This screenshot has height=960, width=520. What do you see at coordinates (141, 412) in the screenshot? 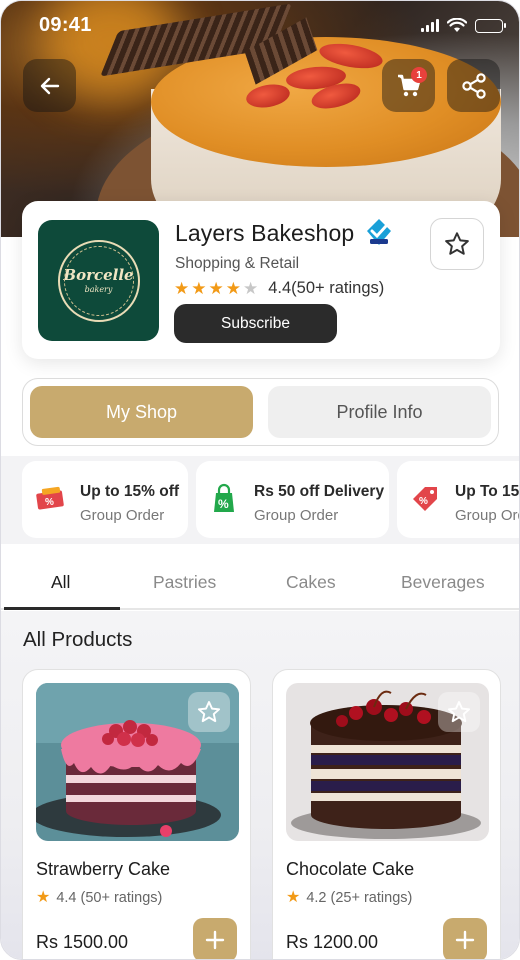
I see `my-shop-tab: My Shop` at bounding box center [141, 412].